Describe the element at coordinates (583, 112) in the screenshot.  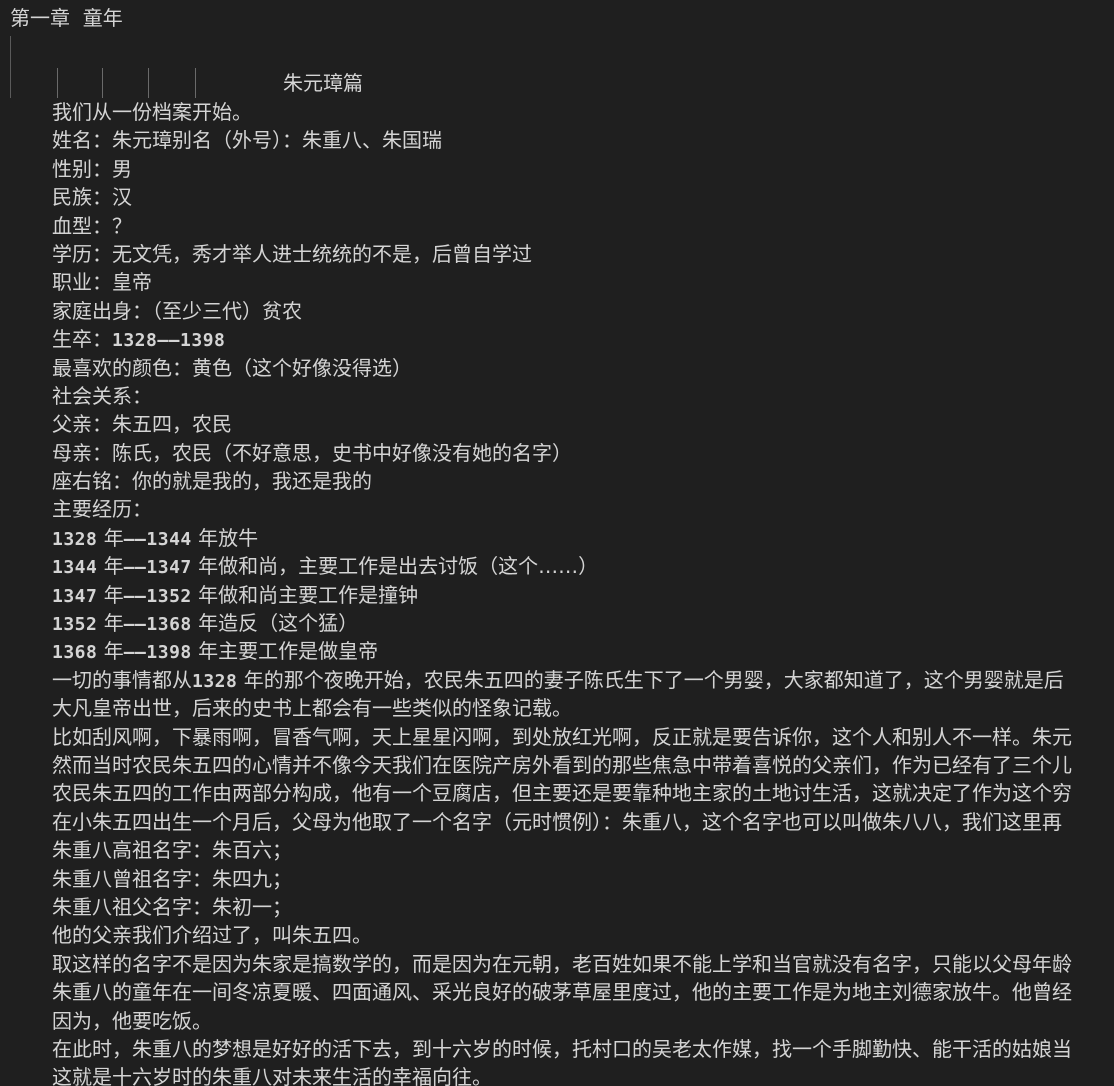
I see `text-line: 我们从一份档案开始。` at that location.